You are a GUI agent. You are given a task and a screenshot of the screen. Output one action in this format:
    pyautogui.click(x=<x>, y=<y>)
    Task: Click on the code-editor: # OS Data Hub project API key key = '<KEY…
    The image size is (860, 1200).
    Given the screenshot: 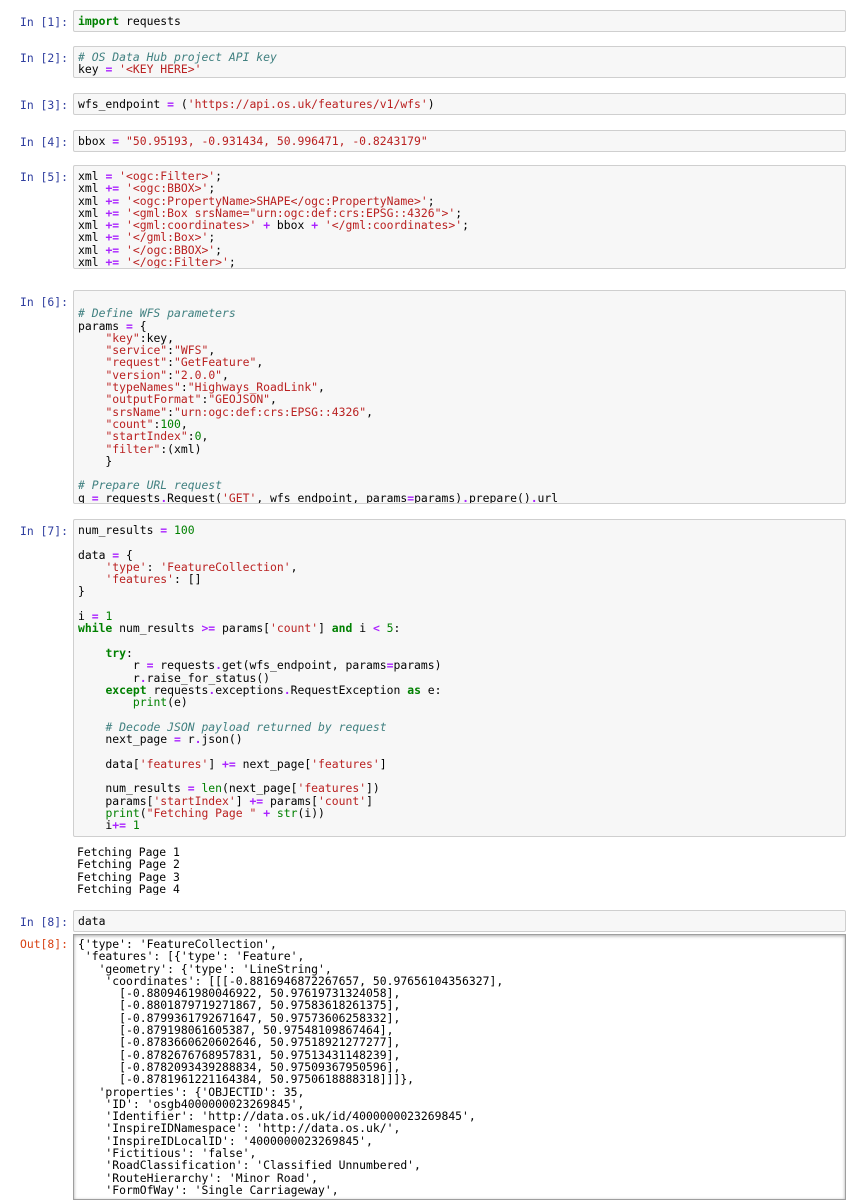 What is the action you would take?
    pyautogui.click(x=459, y=62)
    